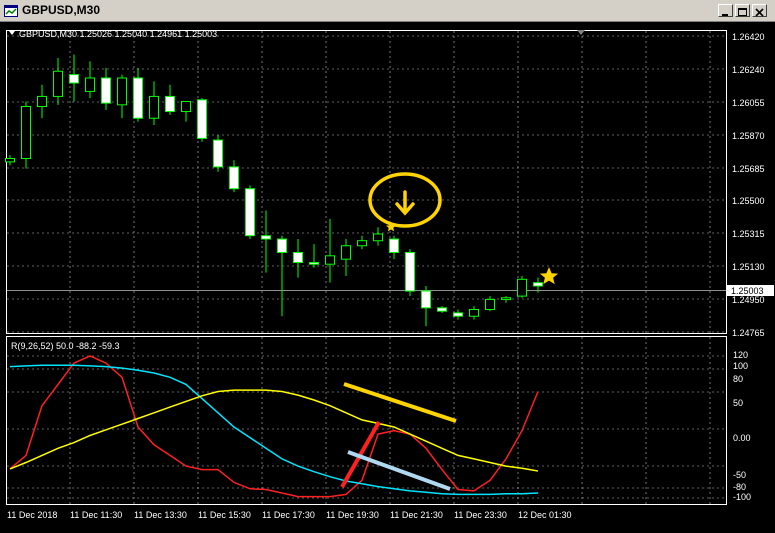 The image size is (775, 533). I want to click on price-label: 1.25130, so click(748, 267).